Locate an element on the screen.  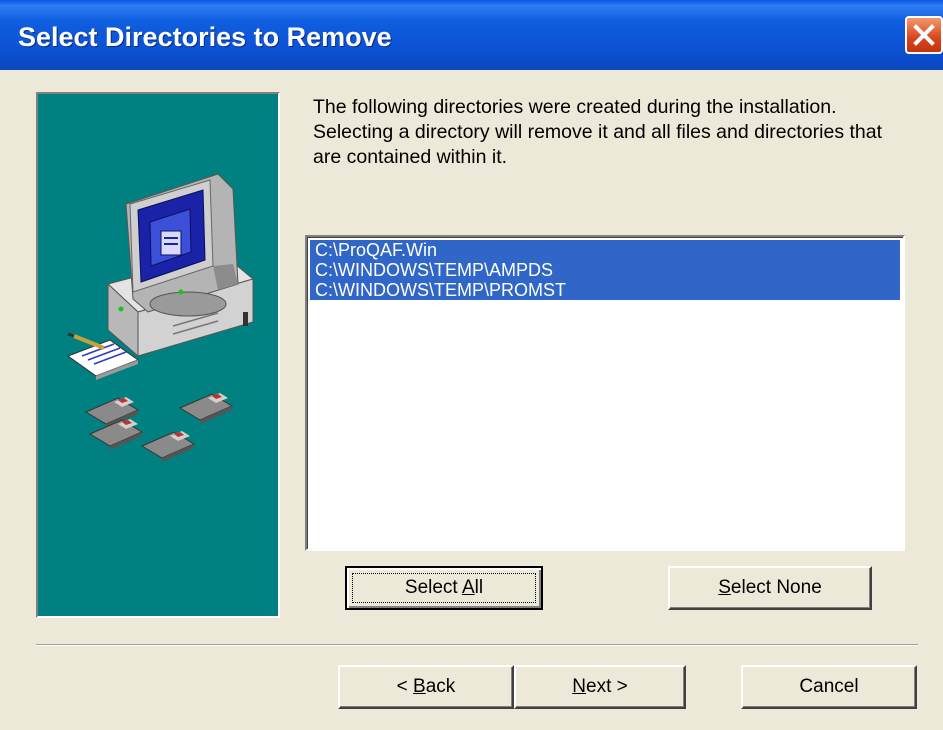
computer-icon is located at coordinates (180, 265).